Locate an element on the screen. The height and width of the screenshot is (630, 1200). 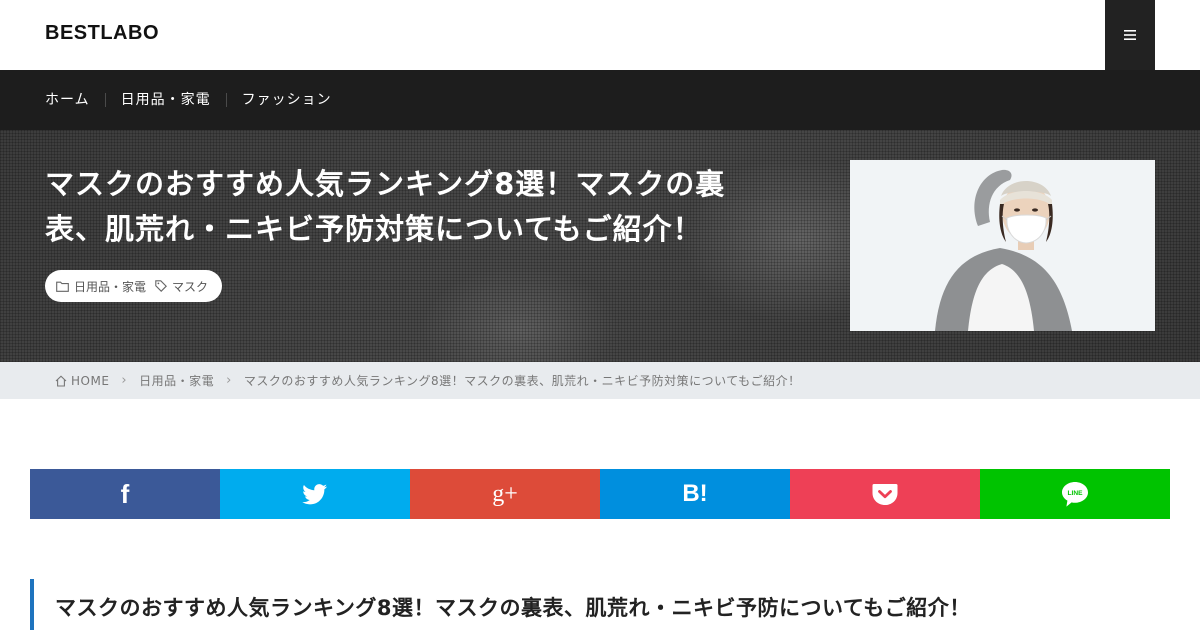
hamburger-icon is located at coordinates (1130, 35).